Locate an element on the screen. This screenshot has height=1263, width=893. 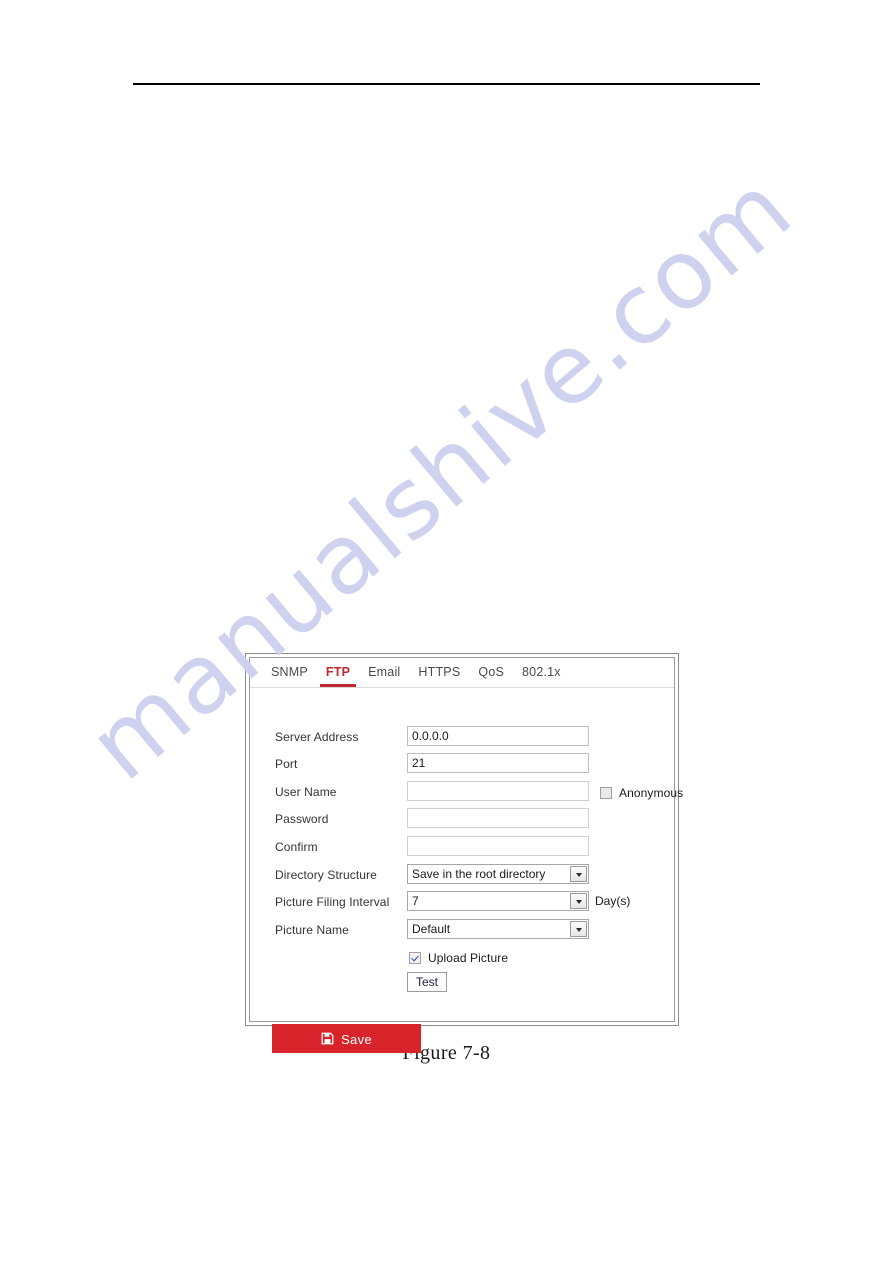
row-server-address: Server Address 0.0.0.0 is located at coordinates (462, 737).